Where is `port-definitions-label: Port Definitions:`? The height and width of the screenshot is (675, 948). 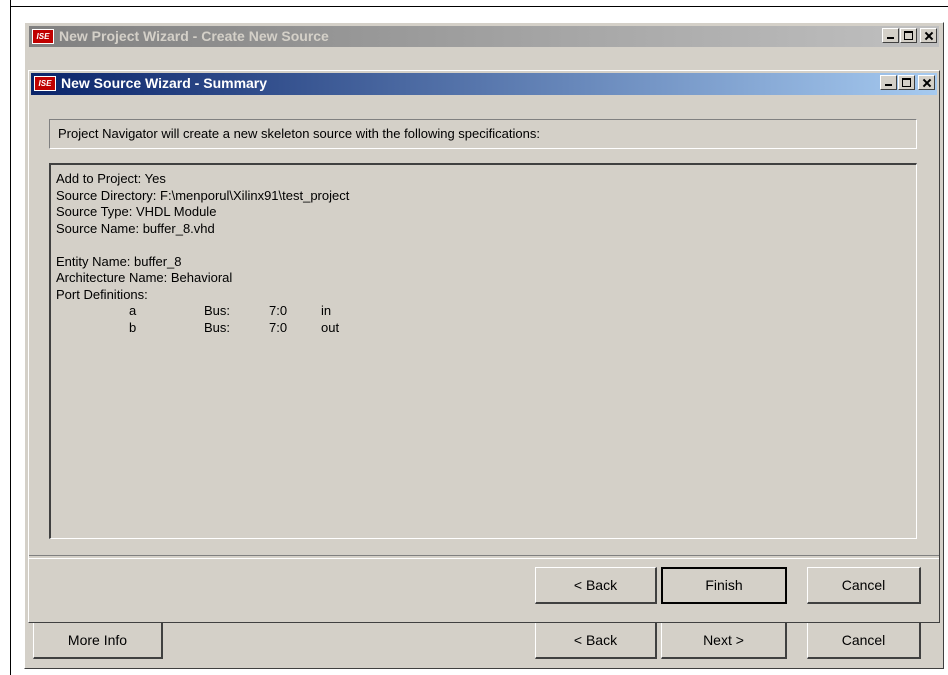 port-definitions-label: Port Definitions: is located at coordinates (102, 294).